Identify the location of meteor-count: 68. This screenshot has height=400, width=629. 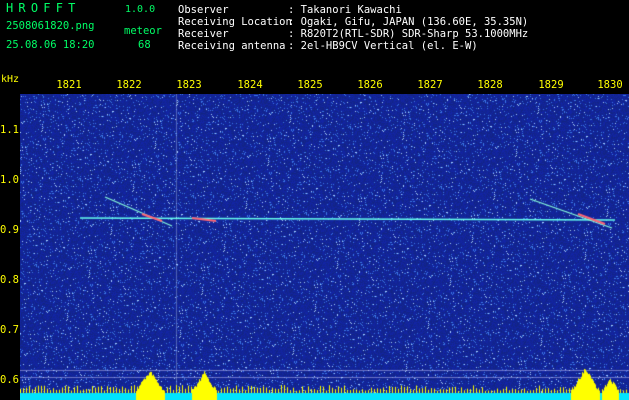
(144, 45).